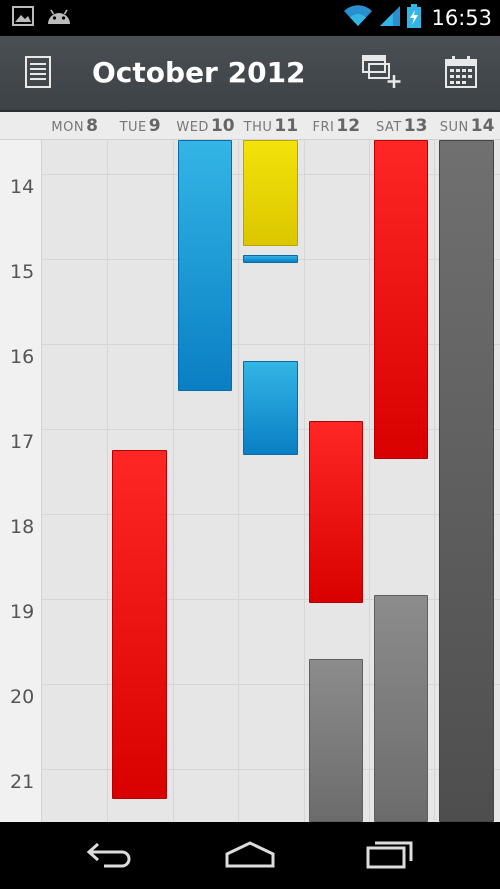  What do you see at coordinates (59, 18) in the screenshot?
I see `android-icon` at bounding box center [59, 18].